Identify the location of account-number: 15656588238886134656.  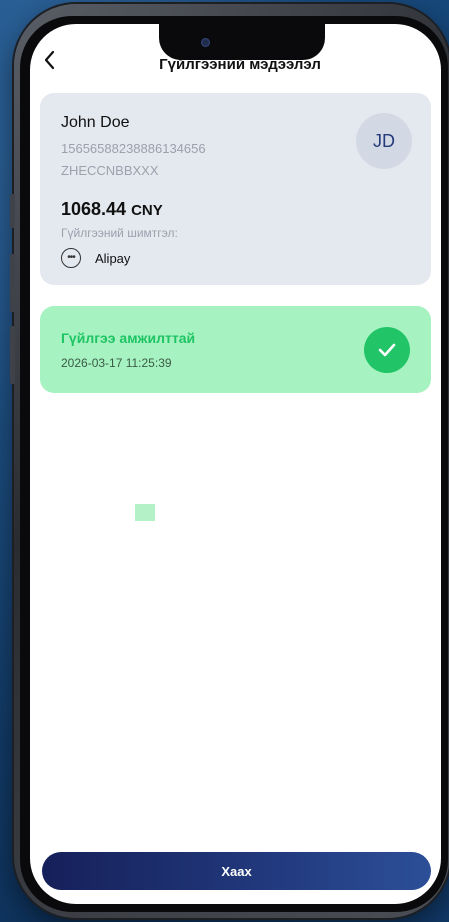
(133, 148).